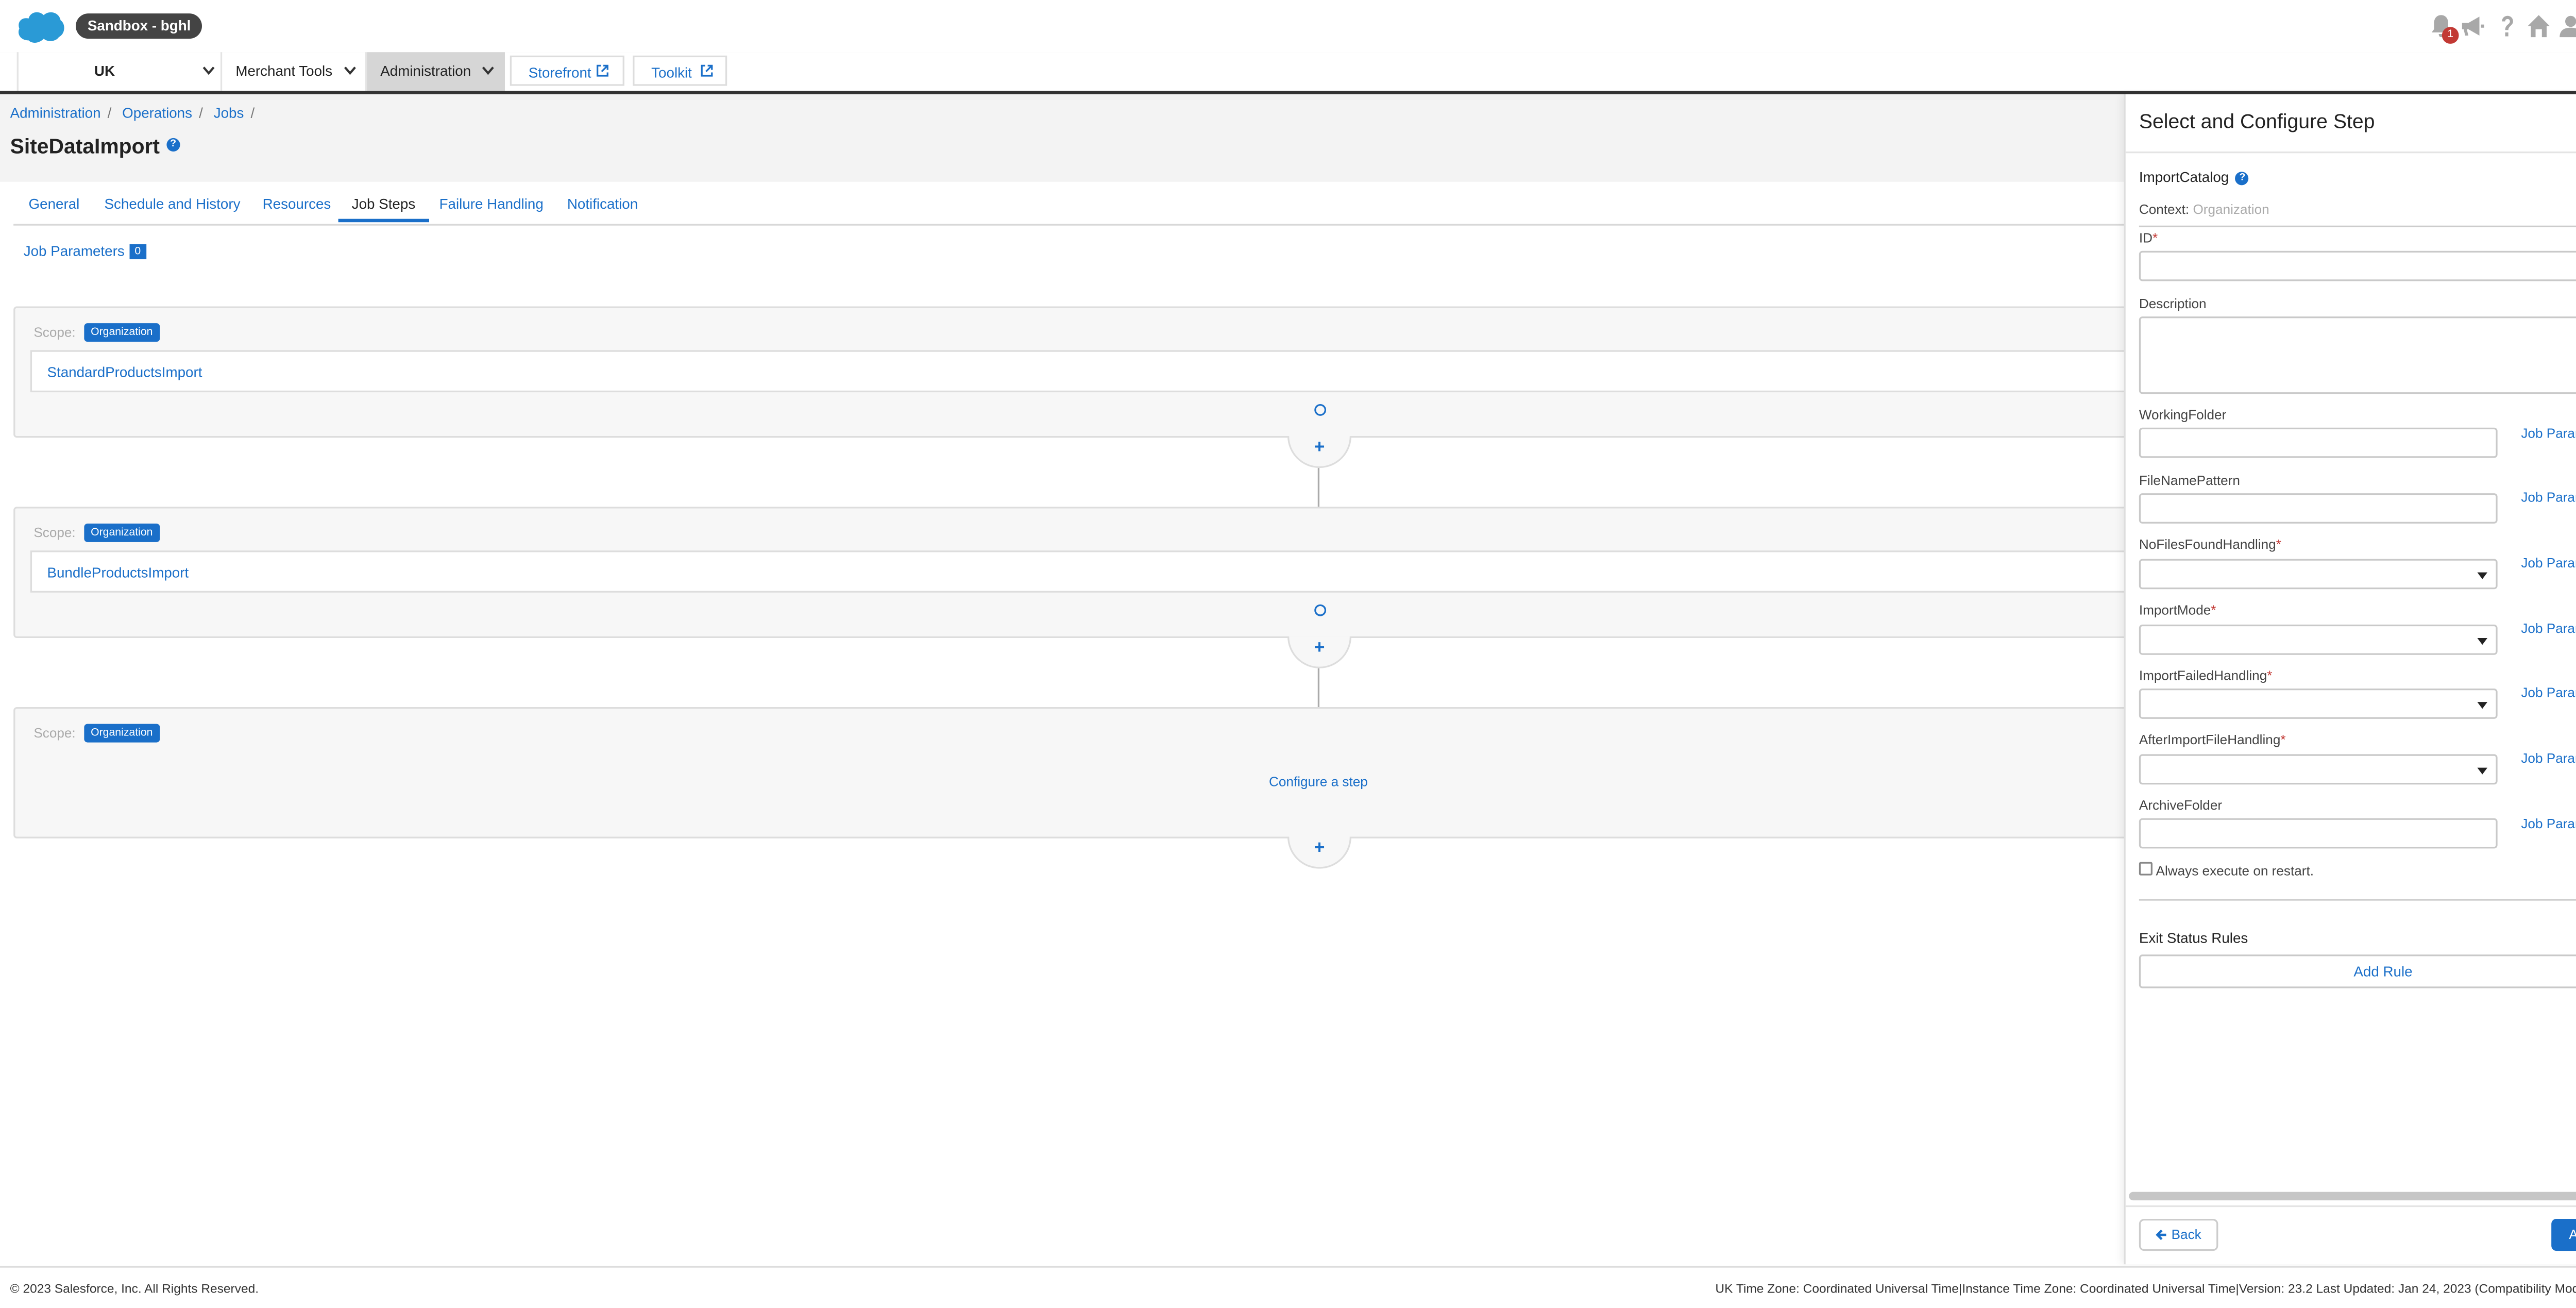  Describe the element at coordinates (603, 203) in the screenshot. I see `tab-notification: Notification` at that location.